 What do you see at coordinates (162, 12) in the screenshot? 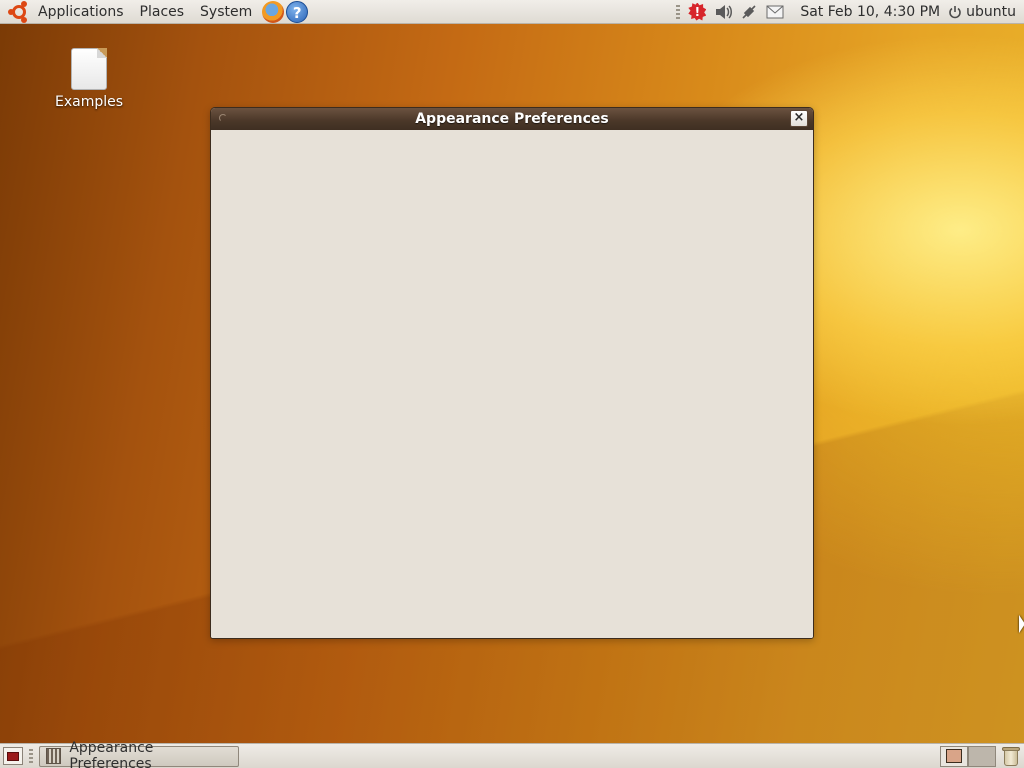
I see `places-menu: Places` at bounding box center [162, 12].